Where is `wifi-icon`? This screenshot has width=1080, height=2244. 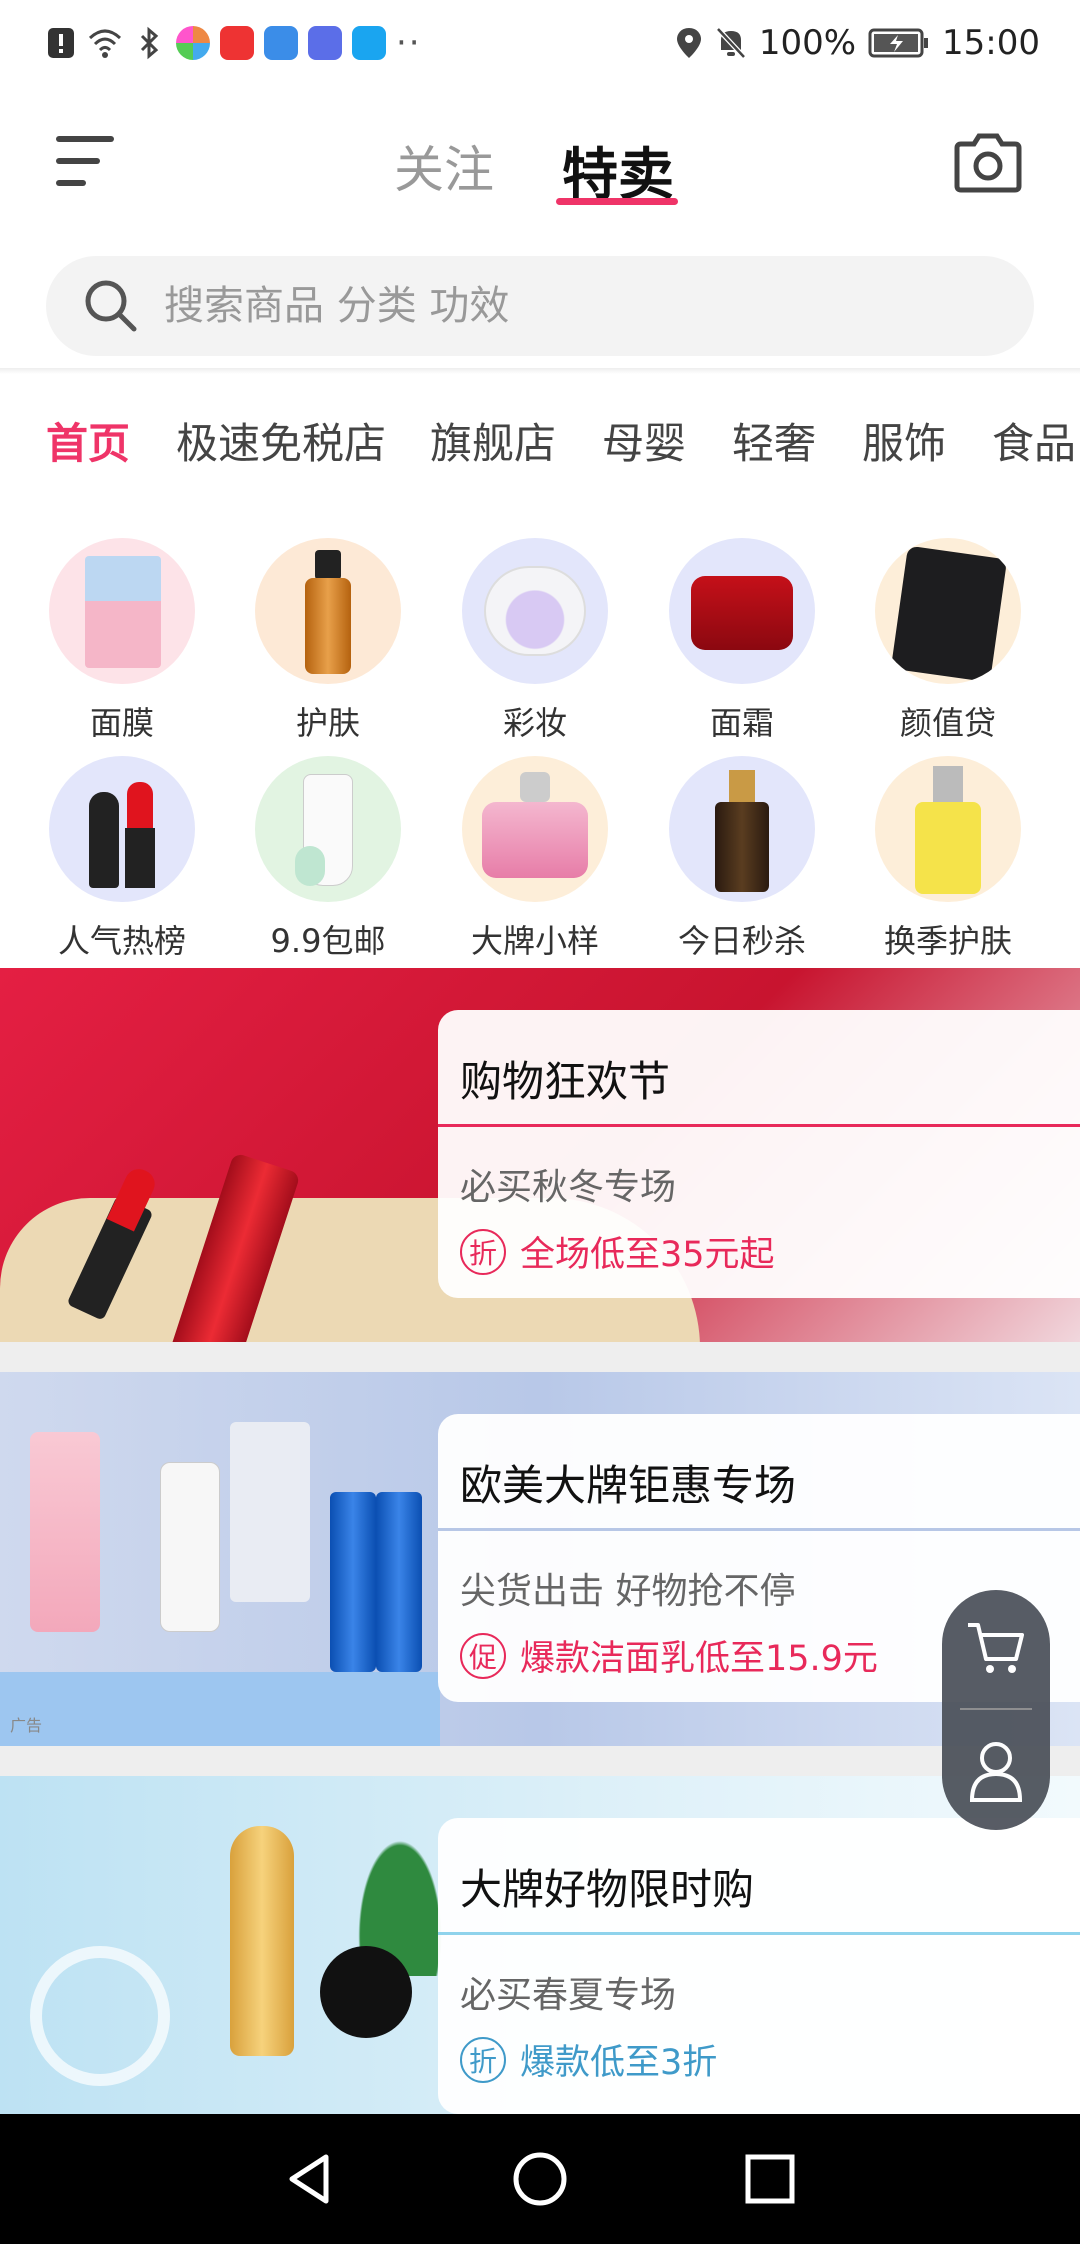 wifi-icon is located at coordinates (105, 43).